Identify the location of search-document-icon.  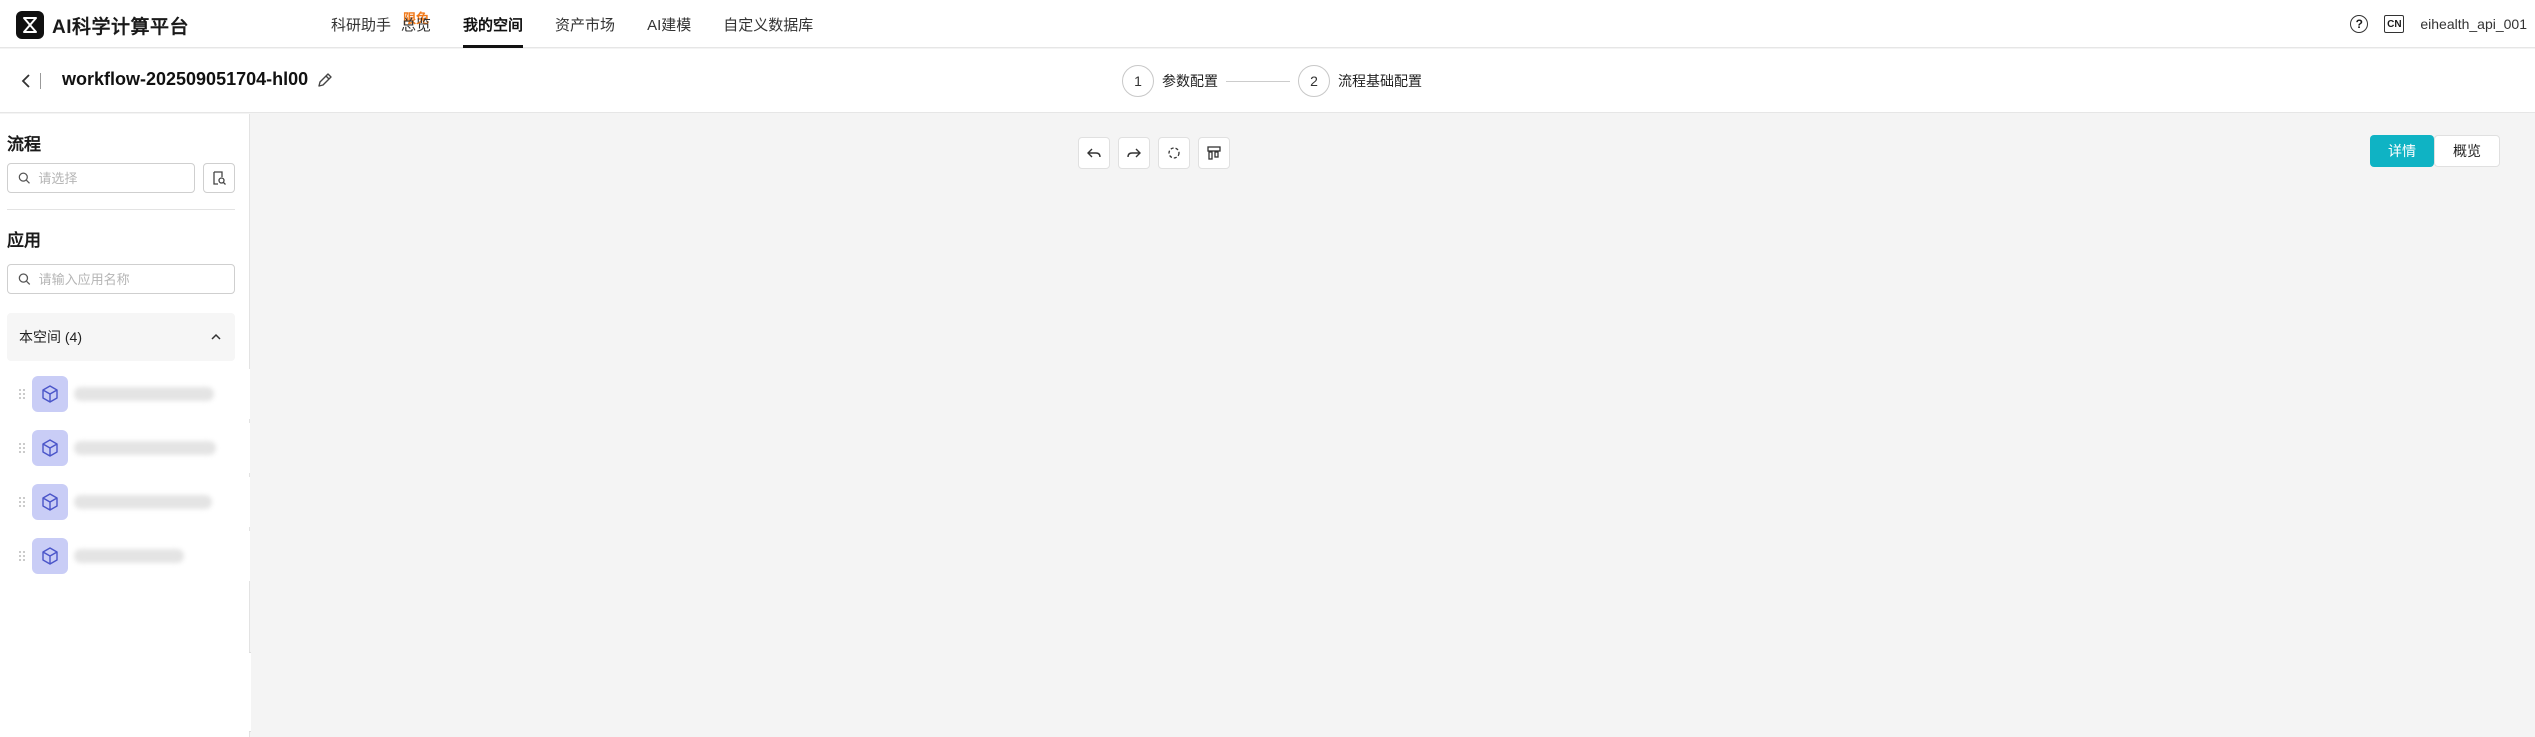
(219, 178).